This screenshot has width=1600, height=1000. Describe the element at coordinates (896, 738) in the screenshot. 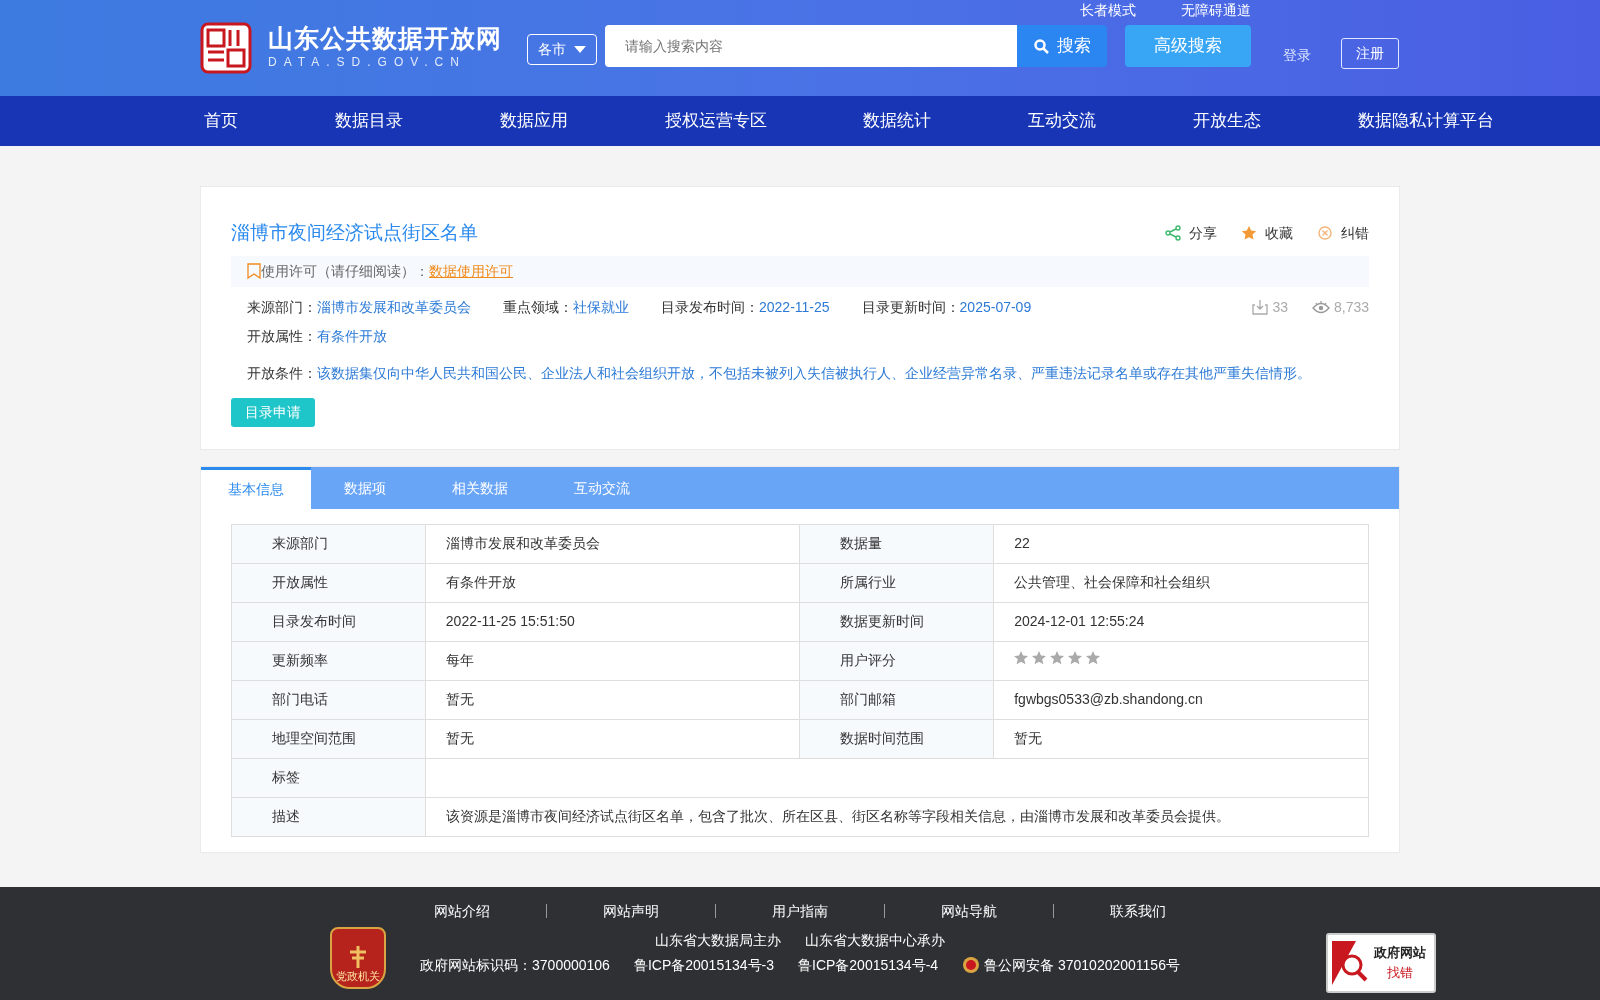

I see `table-label-cell: 数据时间范围` at that location.